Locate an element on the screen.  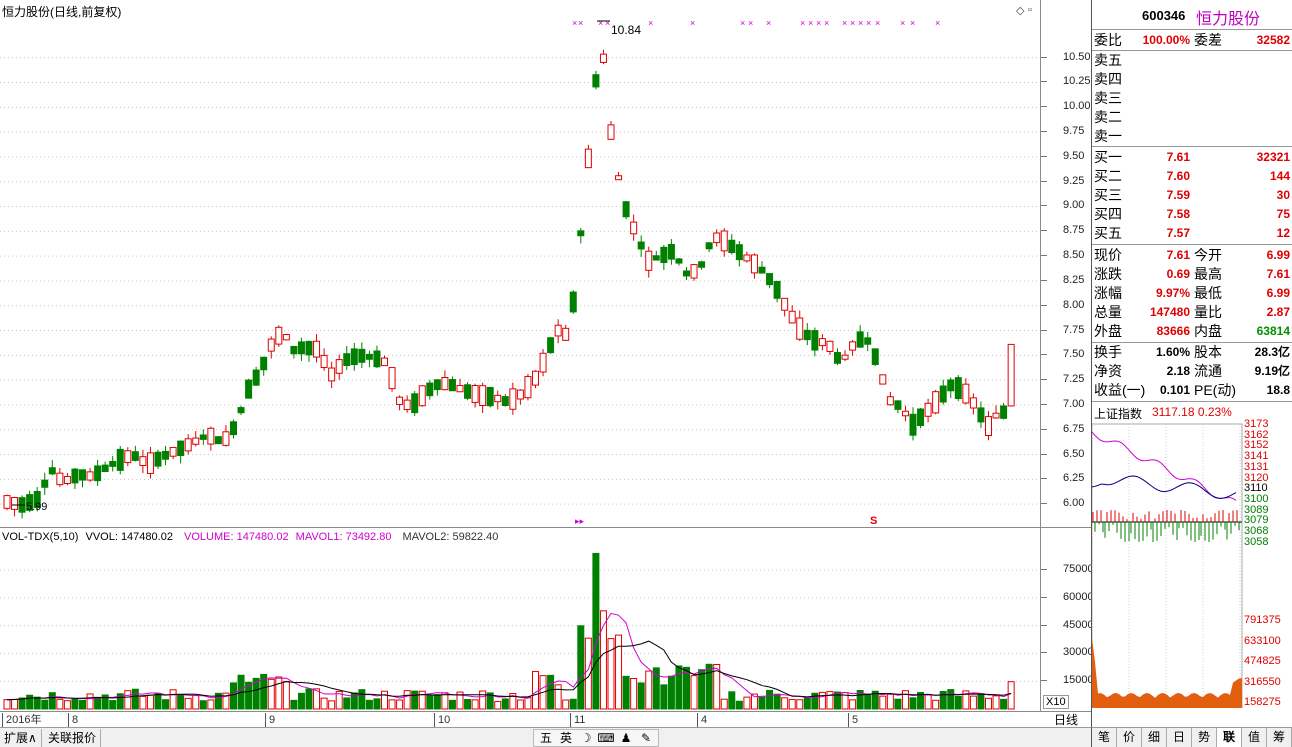
stat-label: 最高 is located at coordinates (1208, 274).